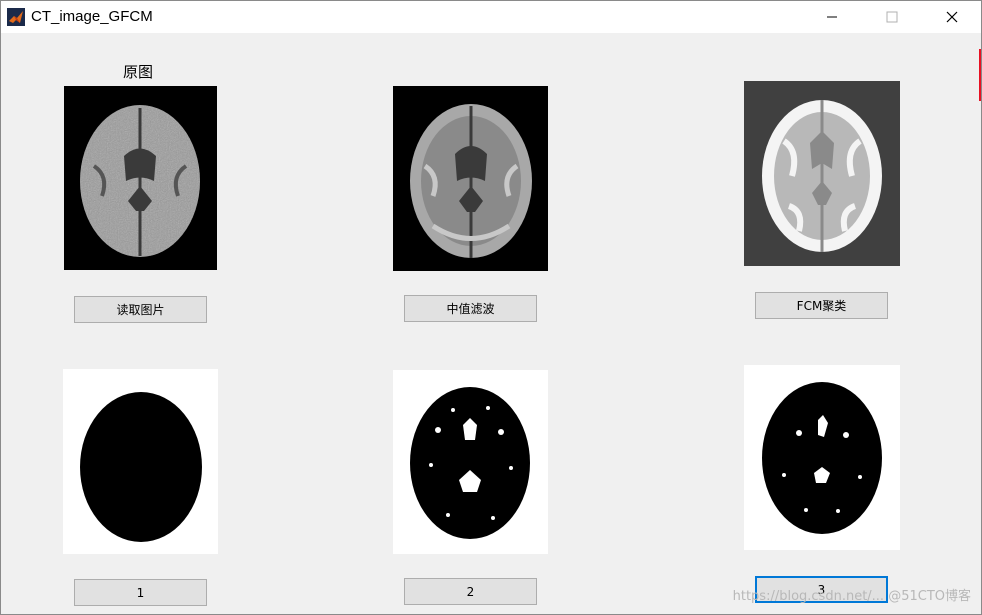  I want to click on minimize-icon, so click(832, 17).